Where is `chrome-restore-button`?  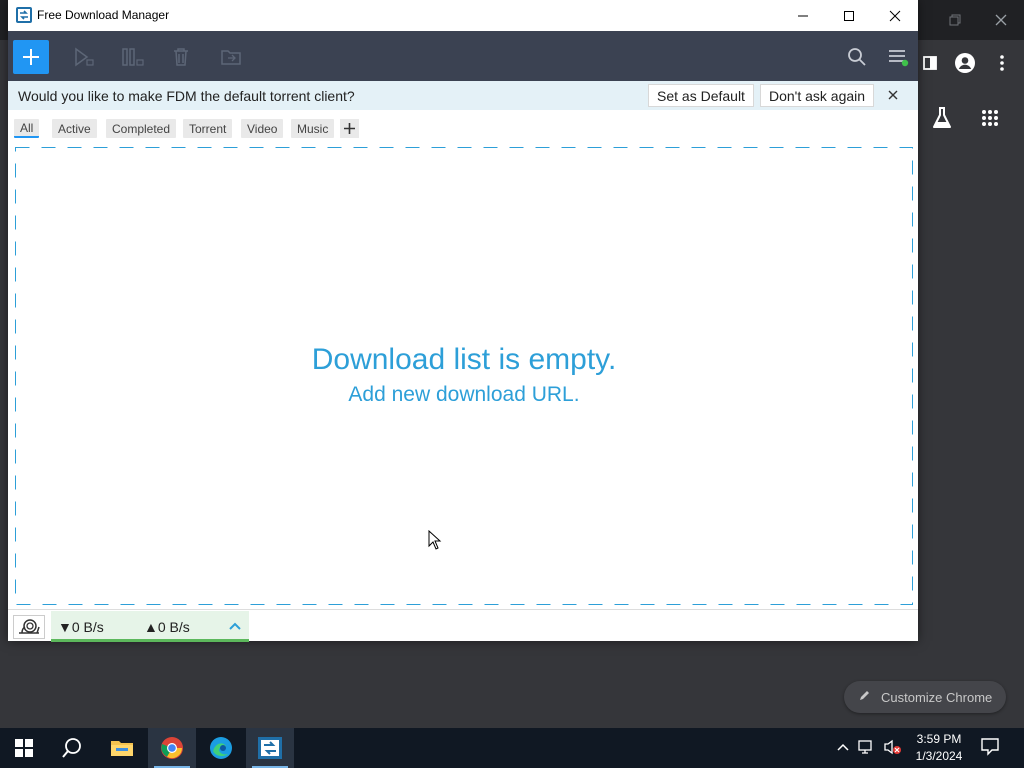 chrome-restore-button is located at coordinates (955, 20).